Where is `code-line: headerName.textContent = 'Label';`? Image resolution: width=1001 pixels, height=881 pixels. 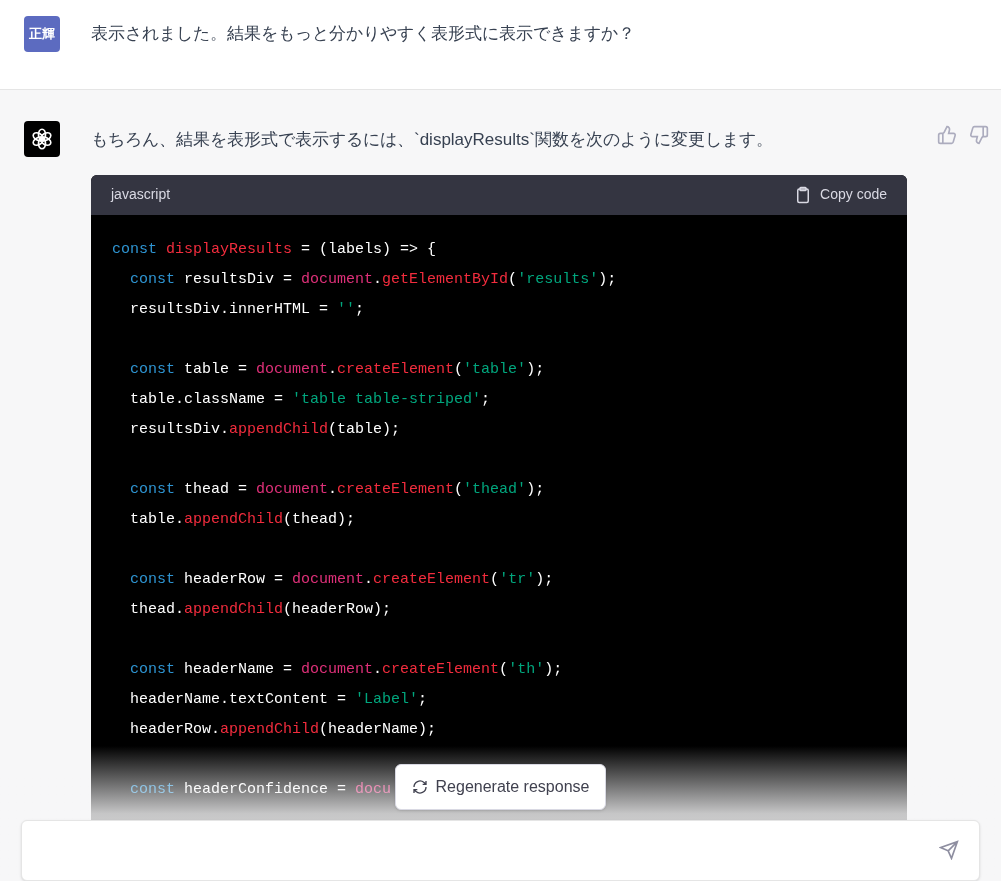
code-line: headerName.textContent = 'Label'; is located at coordinates (278, 699).